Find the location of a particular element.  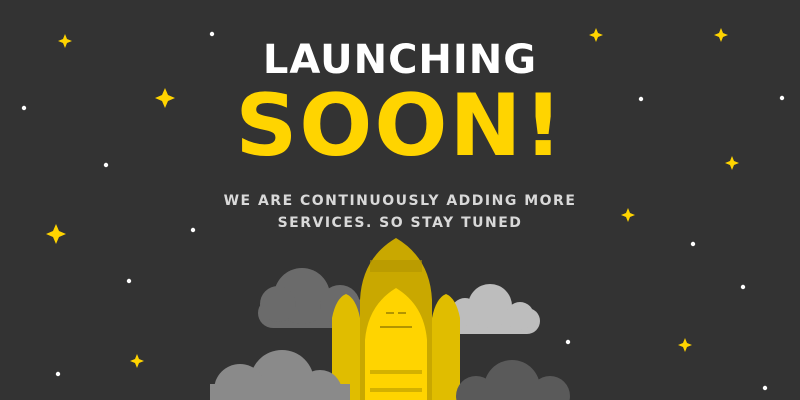

tagline-line-1: WE ARE CONTINUOUSLY ADDING MORE is located at coordinates (400, 201).